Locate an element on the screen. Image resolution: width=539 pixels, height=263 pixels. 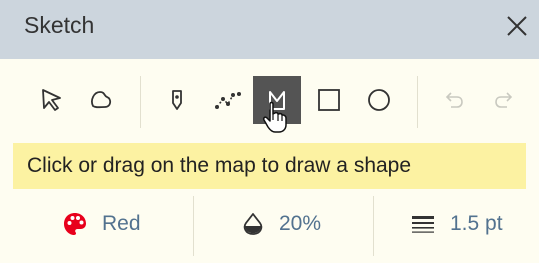
panel-title: Sketch is located at coordinates (59, 25).